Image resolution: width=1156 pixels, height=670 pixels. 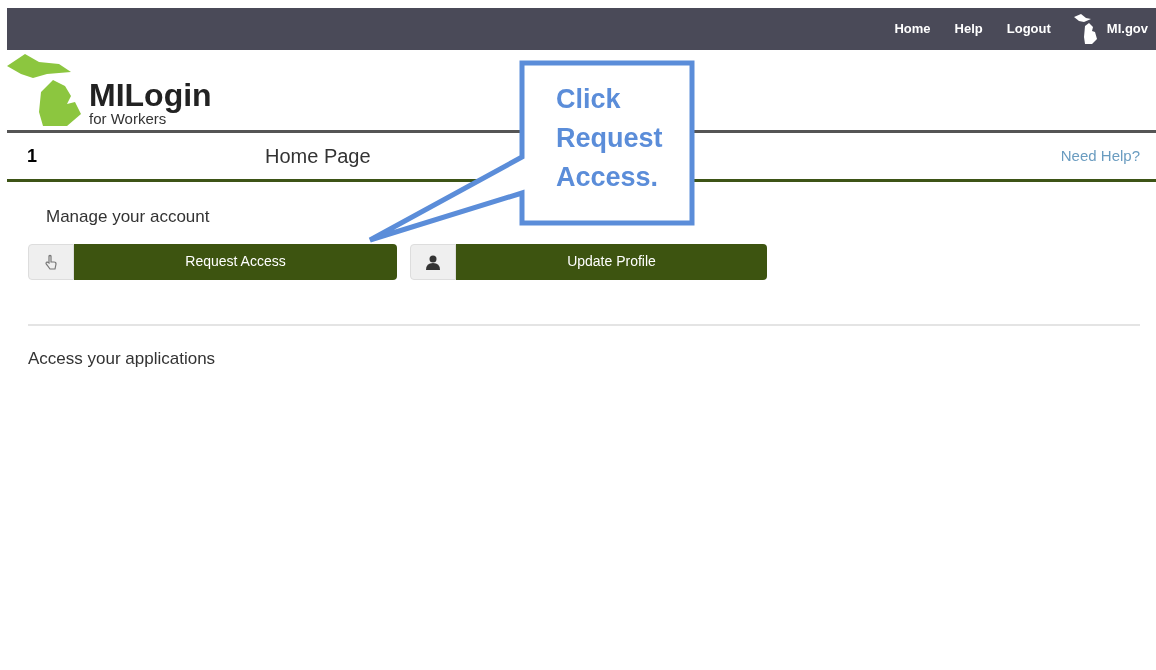 What do you see at coordinates (128, 118) in the screenshot?
I see `logo-subtitle: for Workers` at bounding box center [128, 118].